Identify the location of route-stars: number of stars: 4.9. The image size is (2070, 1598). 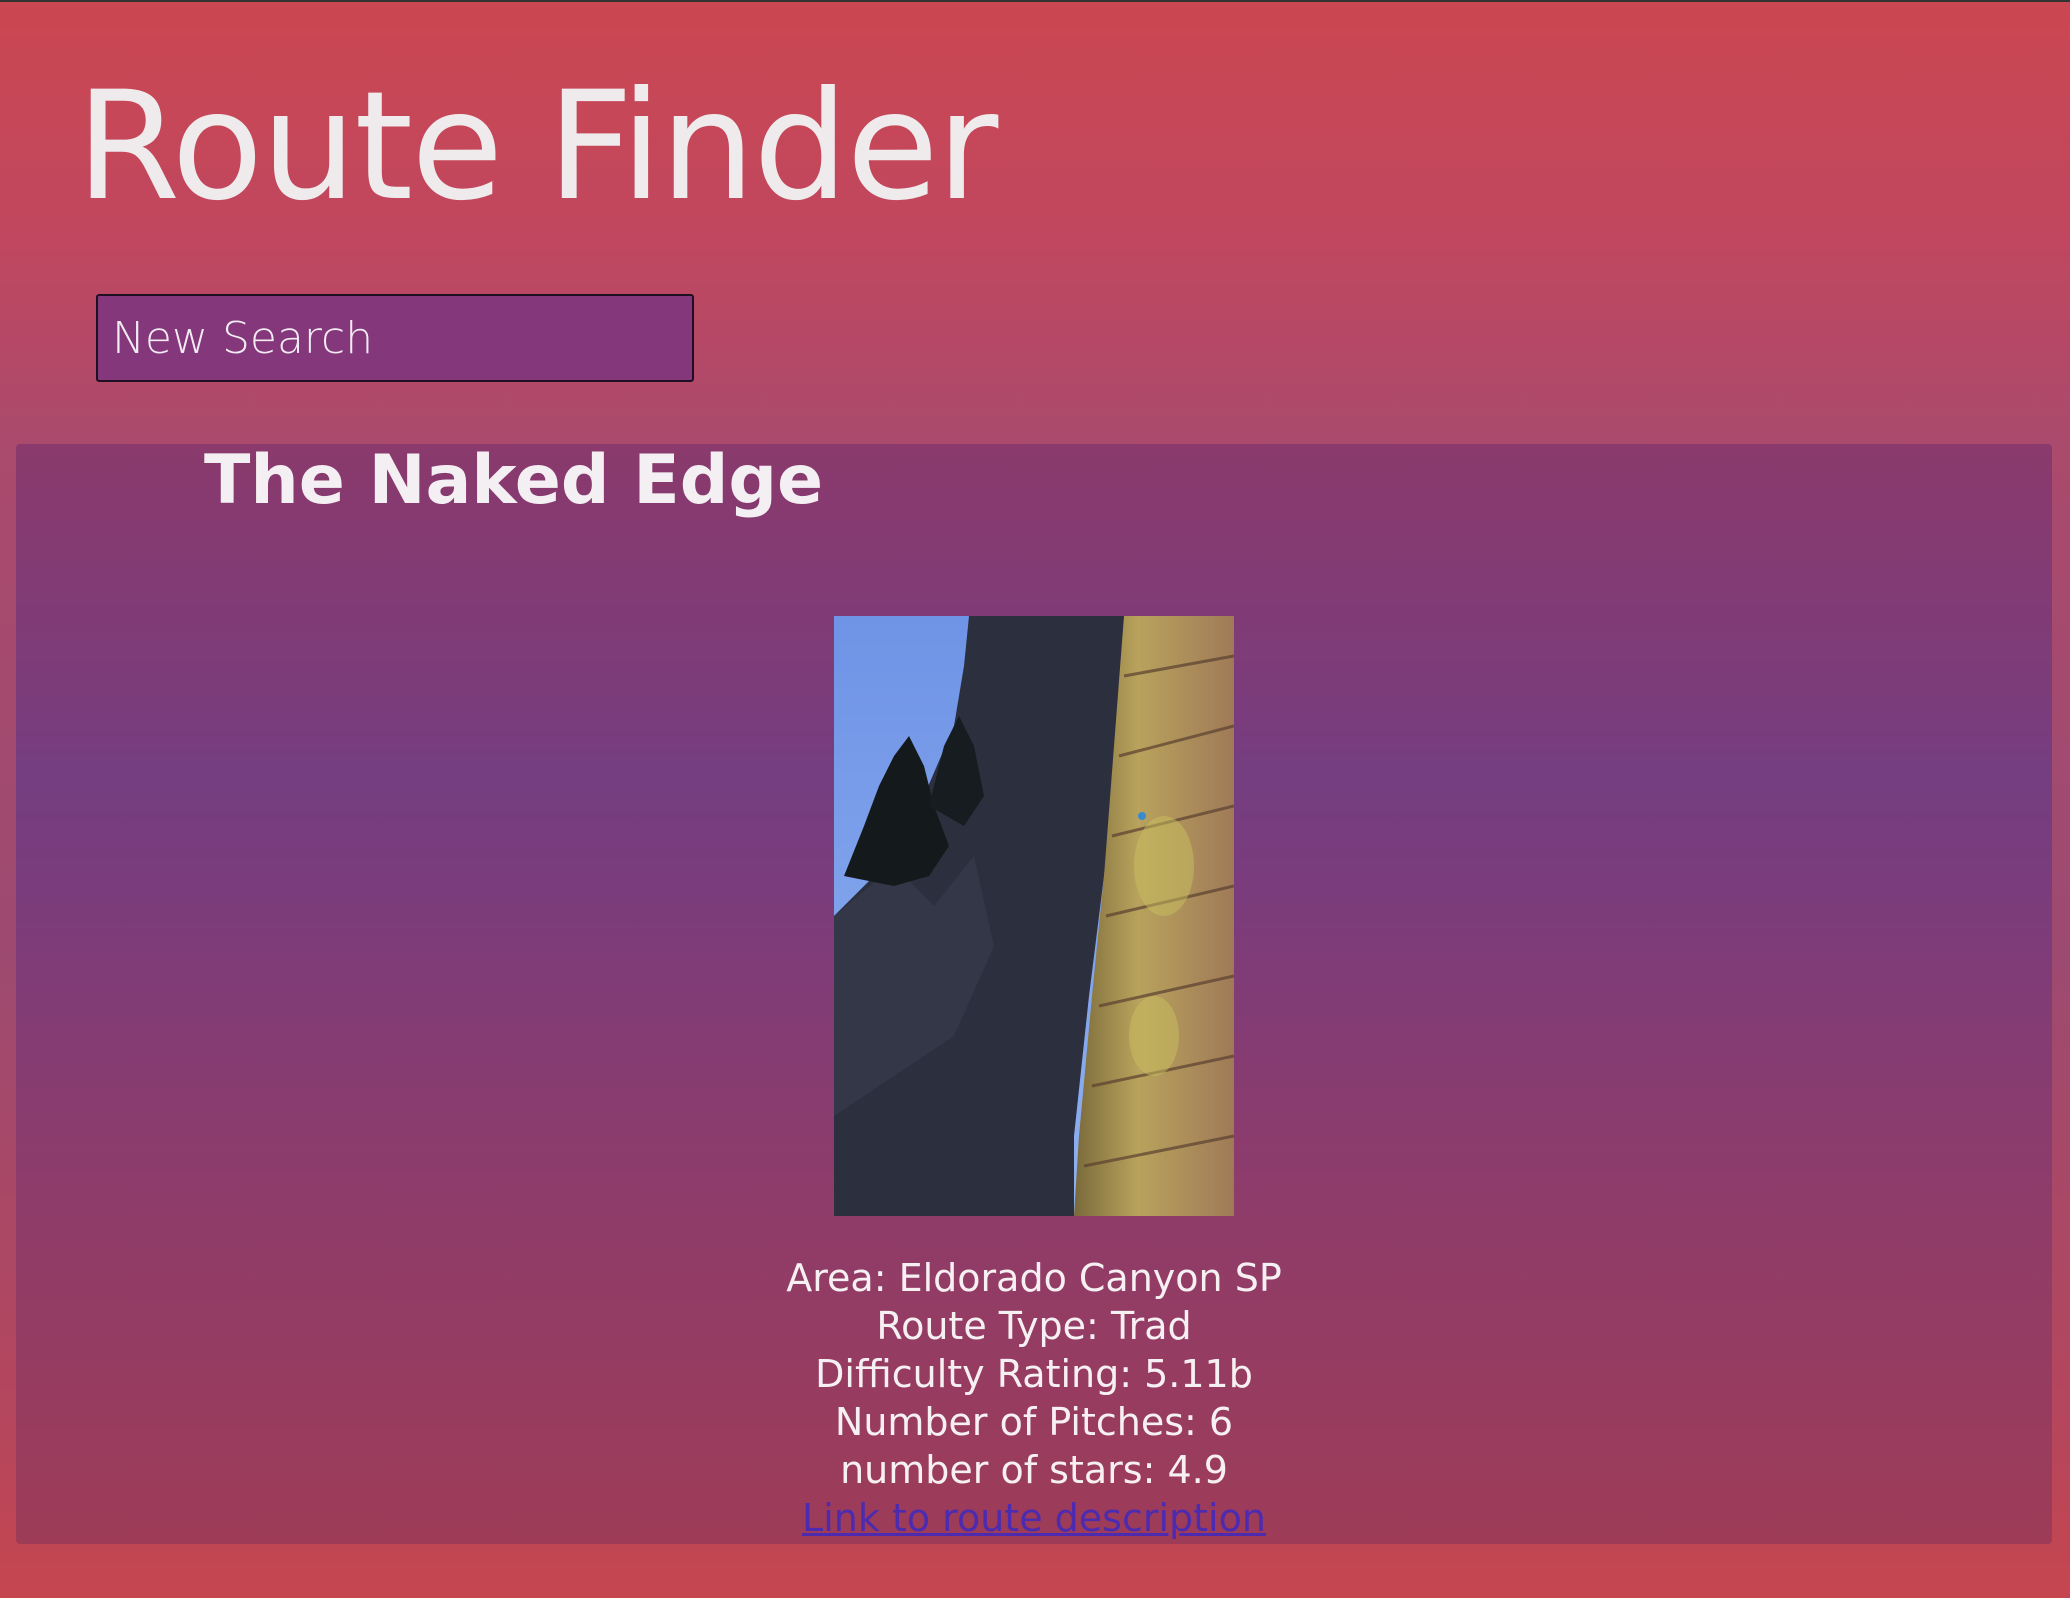
(1034, 1470).